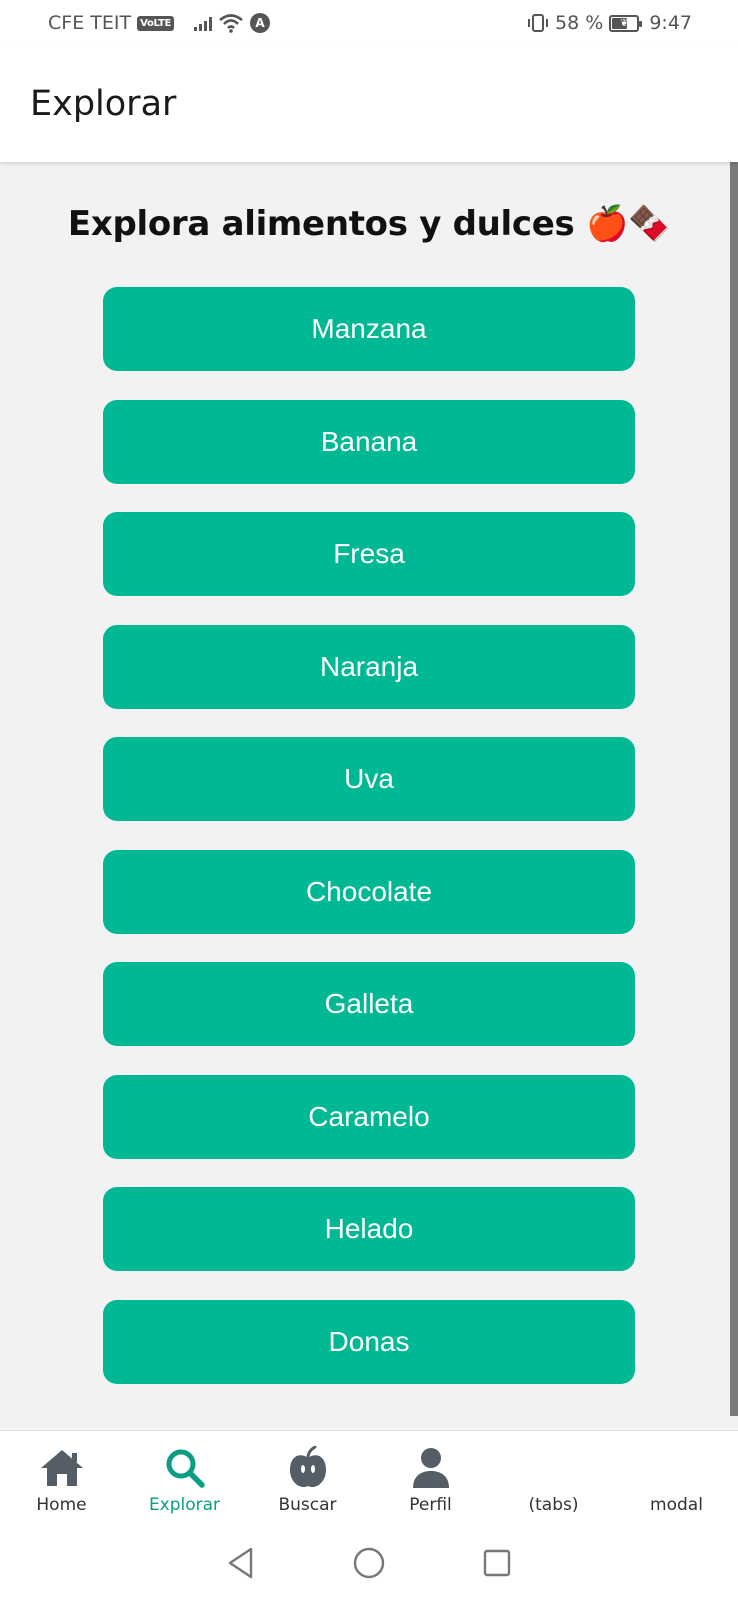  What do you see at coordinates (369, 1004) in the screenshot?
I see `food-button-galleta: Galleta` at bounding box center [369, 1004].